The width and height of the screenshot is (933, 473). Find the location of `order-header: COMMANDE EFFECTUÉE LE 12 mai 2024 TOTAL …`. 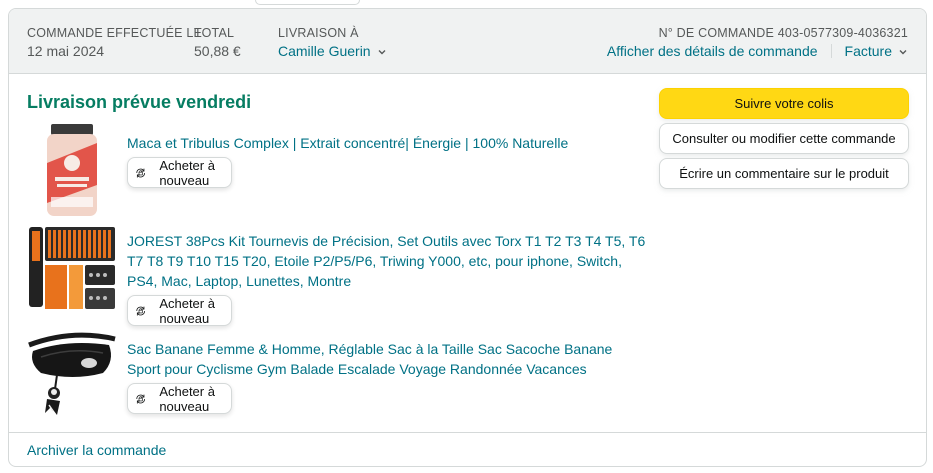

order-header: COMMANDE EFFECTUÉE LE 12 mai 2024 TOTAL … is located at coordinates (467, 41).